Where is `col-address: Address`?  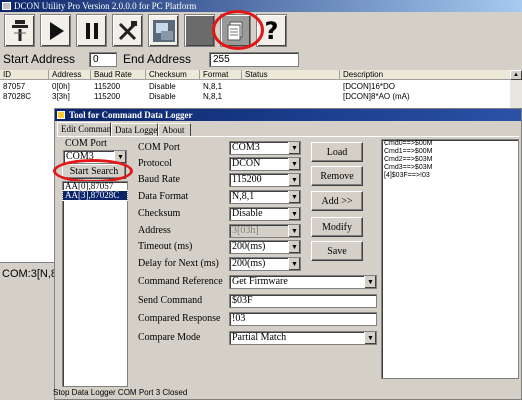
col-address: Address is located at coordinates (70, 75).